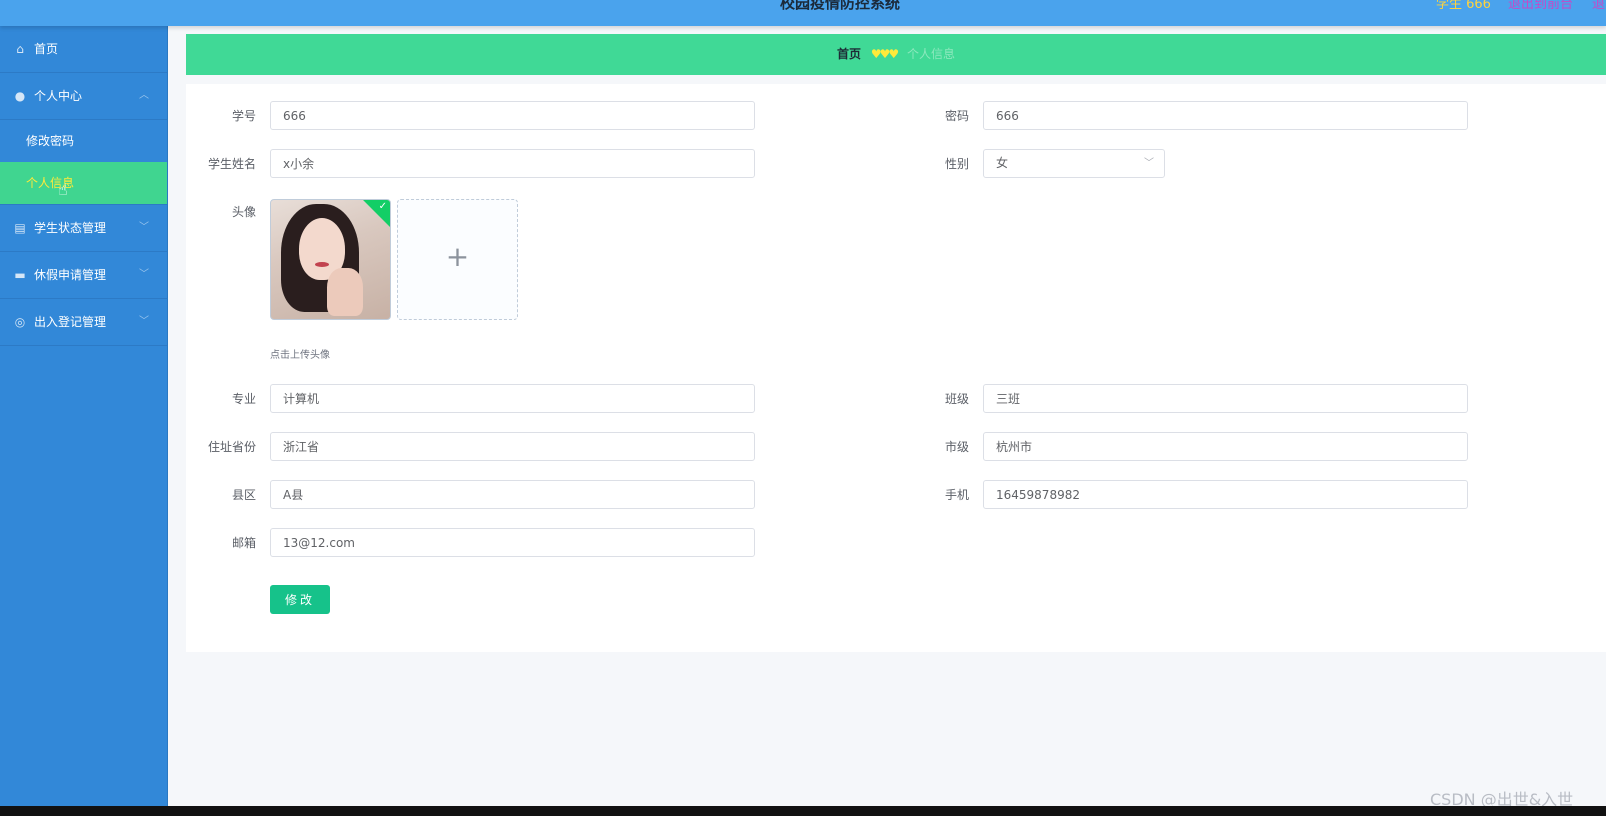  I want to click on avatar-lip-shape, so click(322, 264).